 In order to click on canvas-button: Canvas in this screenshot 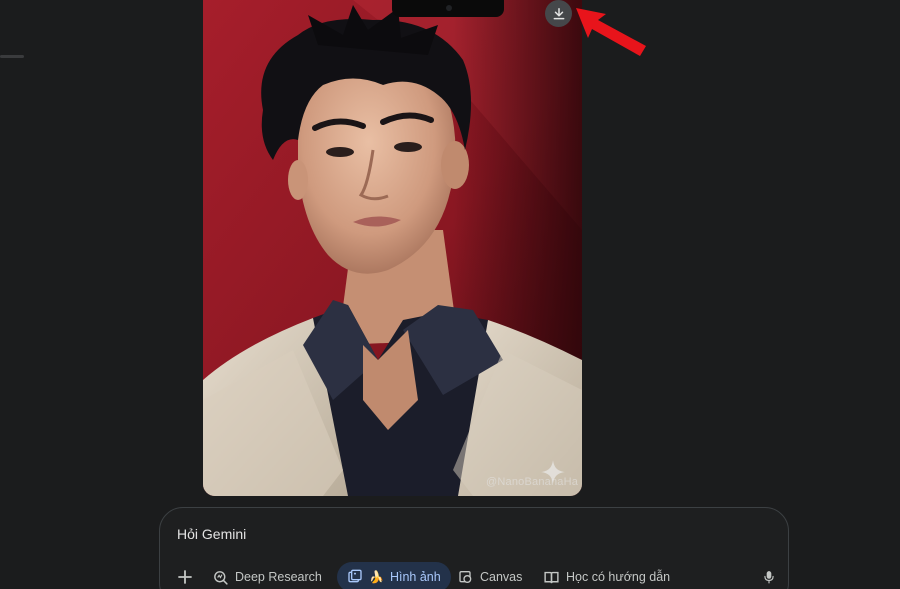, I will do `click(490, 575)`.